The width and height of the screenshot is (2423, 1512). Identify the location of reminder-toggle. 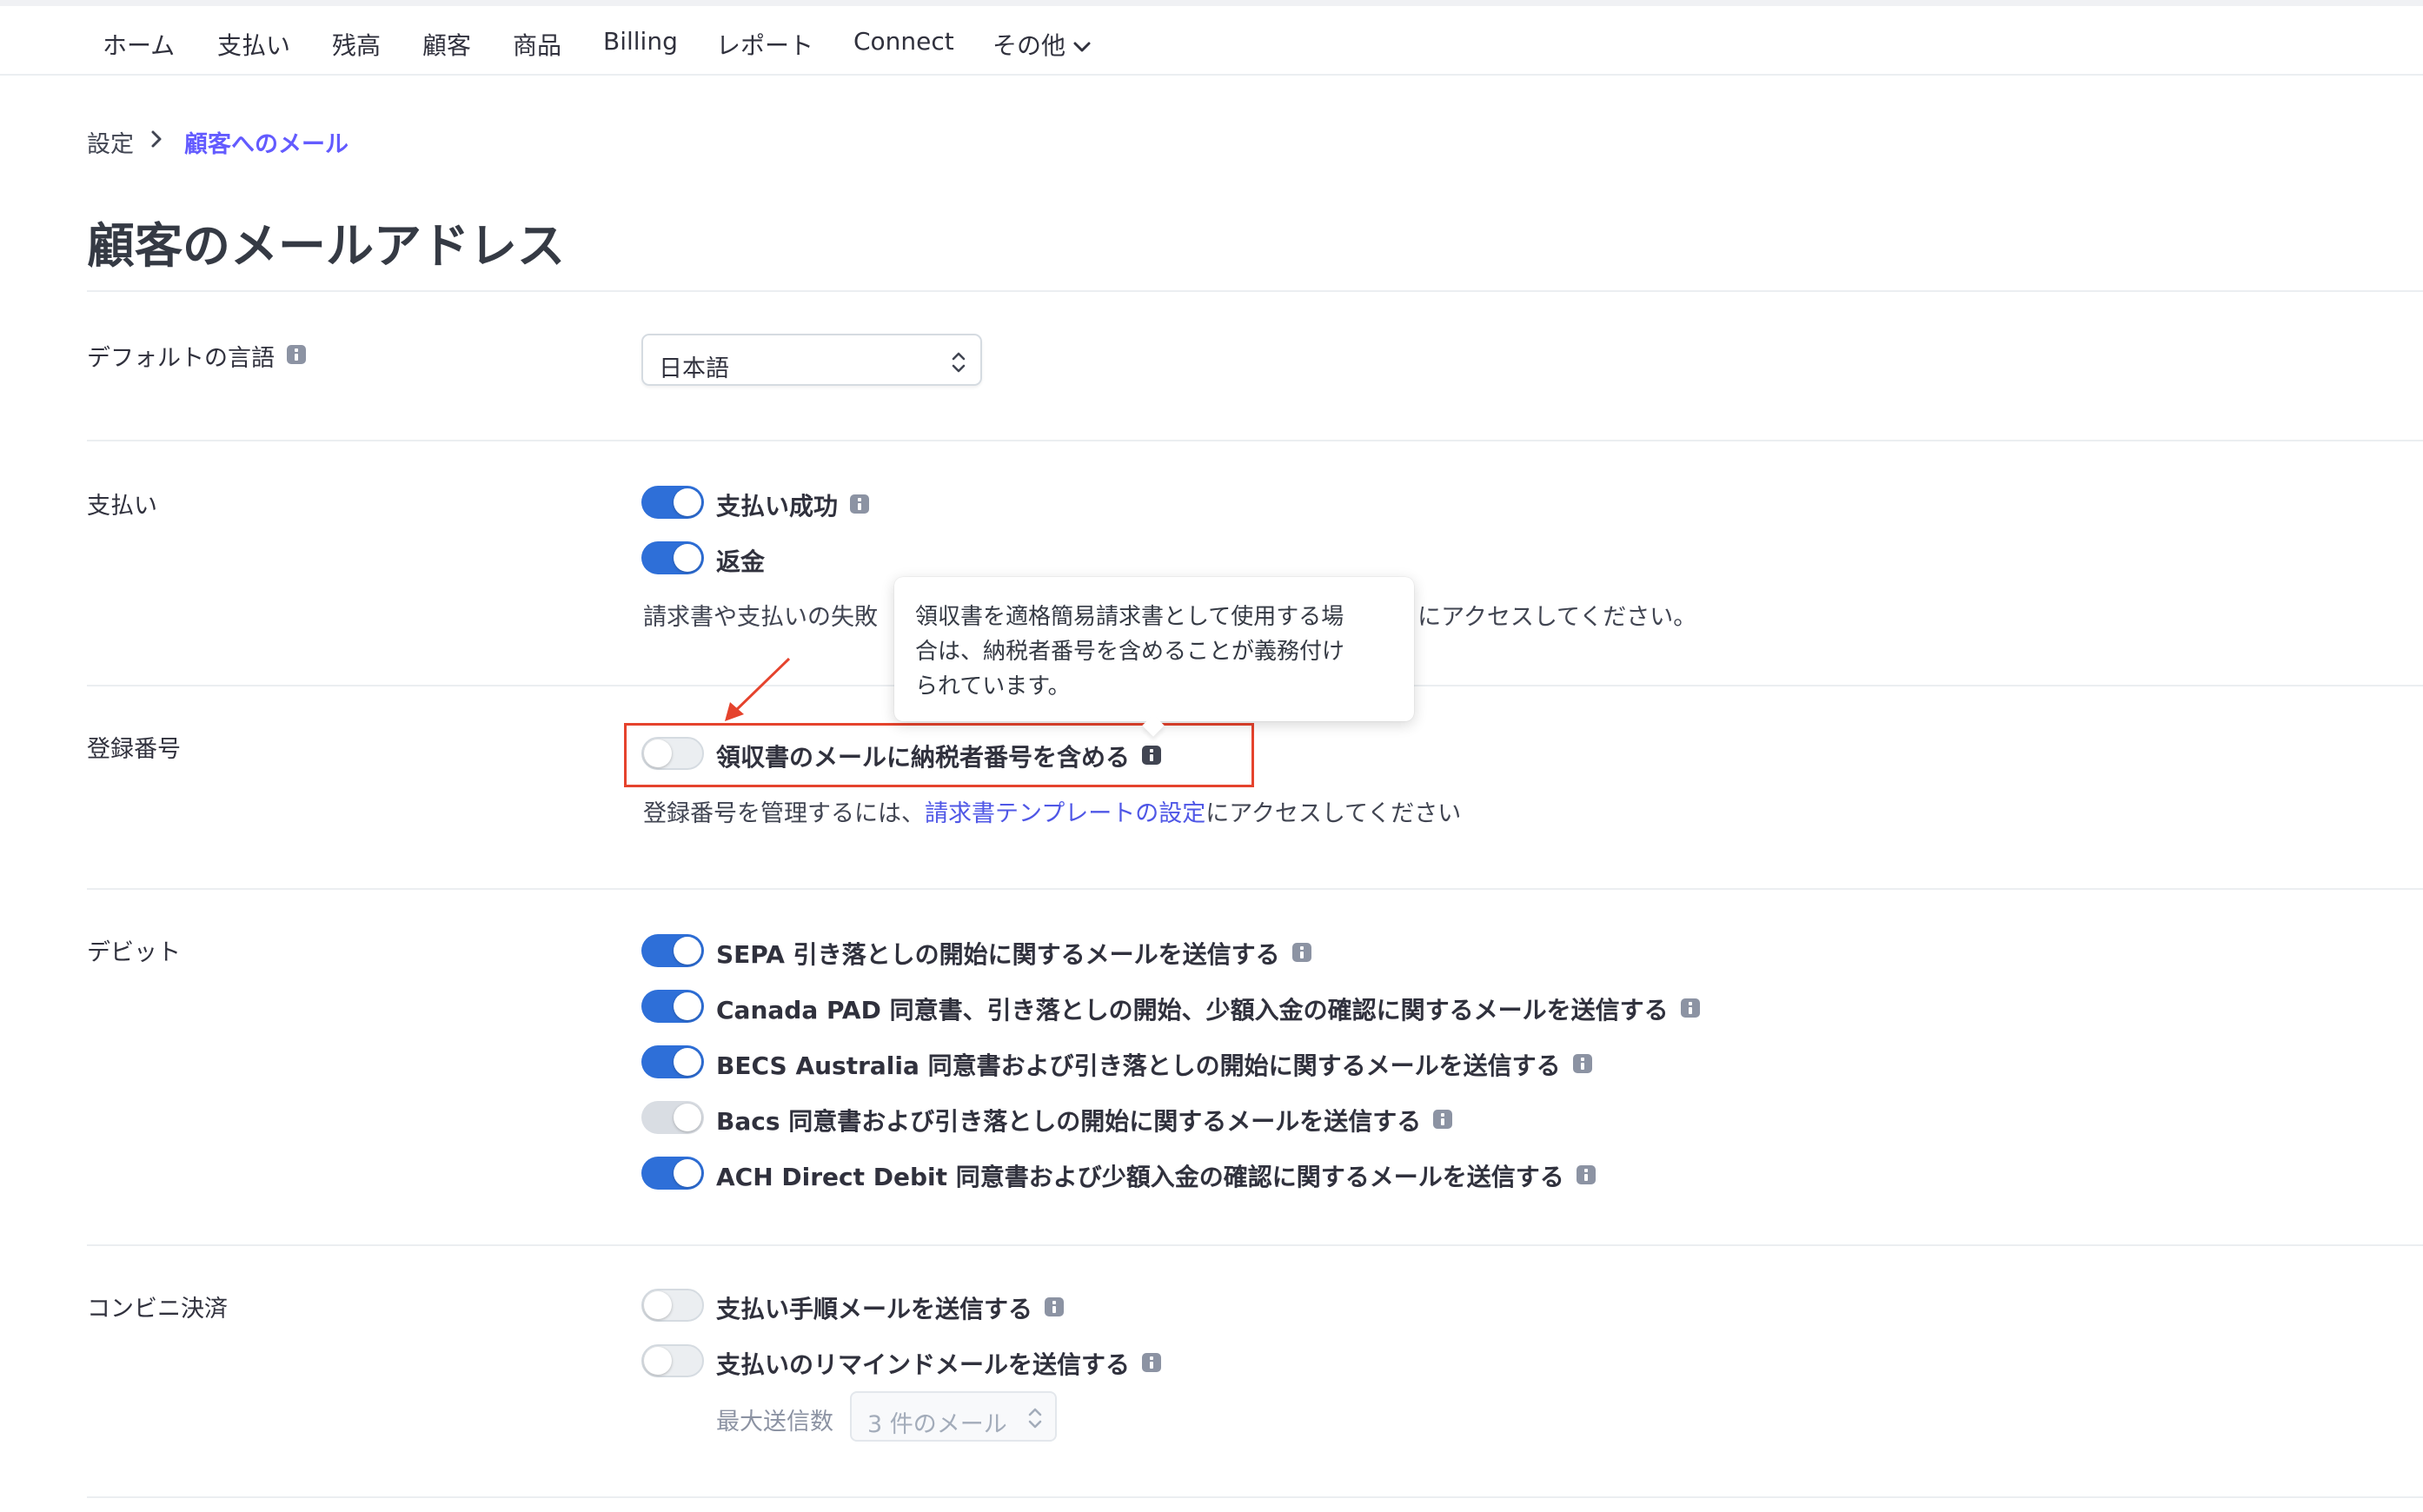
(673, 1360).